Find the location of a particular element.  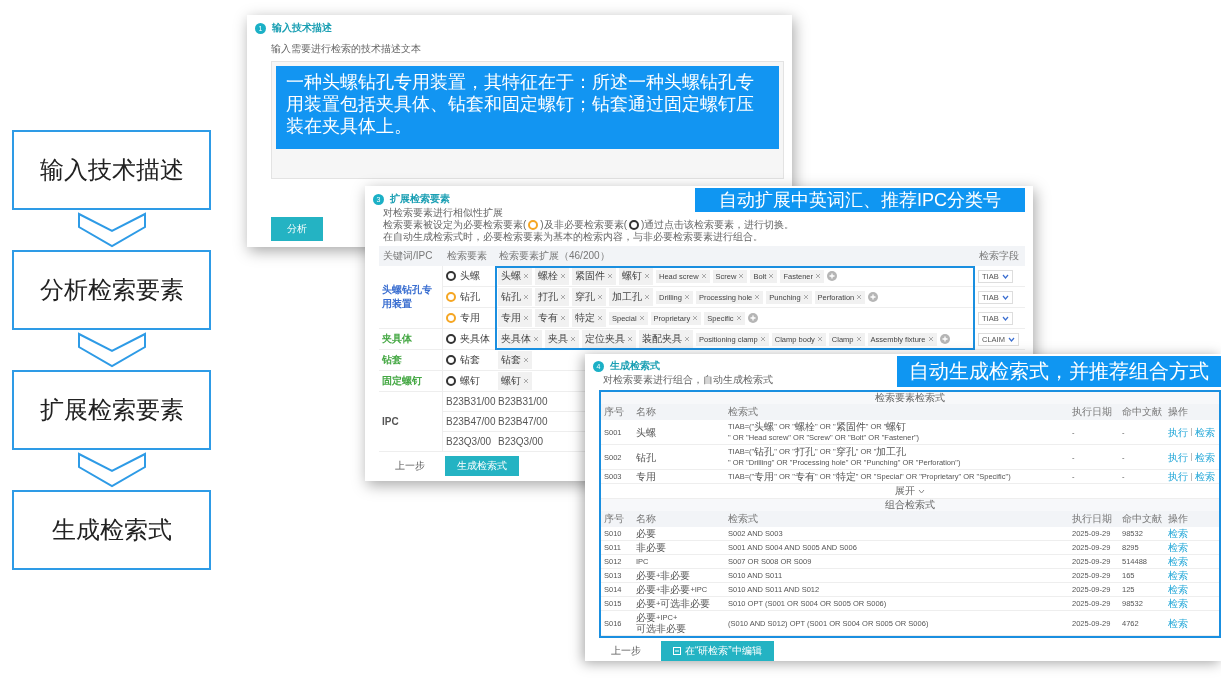

legend-text: 检索要素被设定为必要检索要素( )及非必要检索要素( )通过点击该检索要素，进行切换。 is located at coordinates (589, 225).